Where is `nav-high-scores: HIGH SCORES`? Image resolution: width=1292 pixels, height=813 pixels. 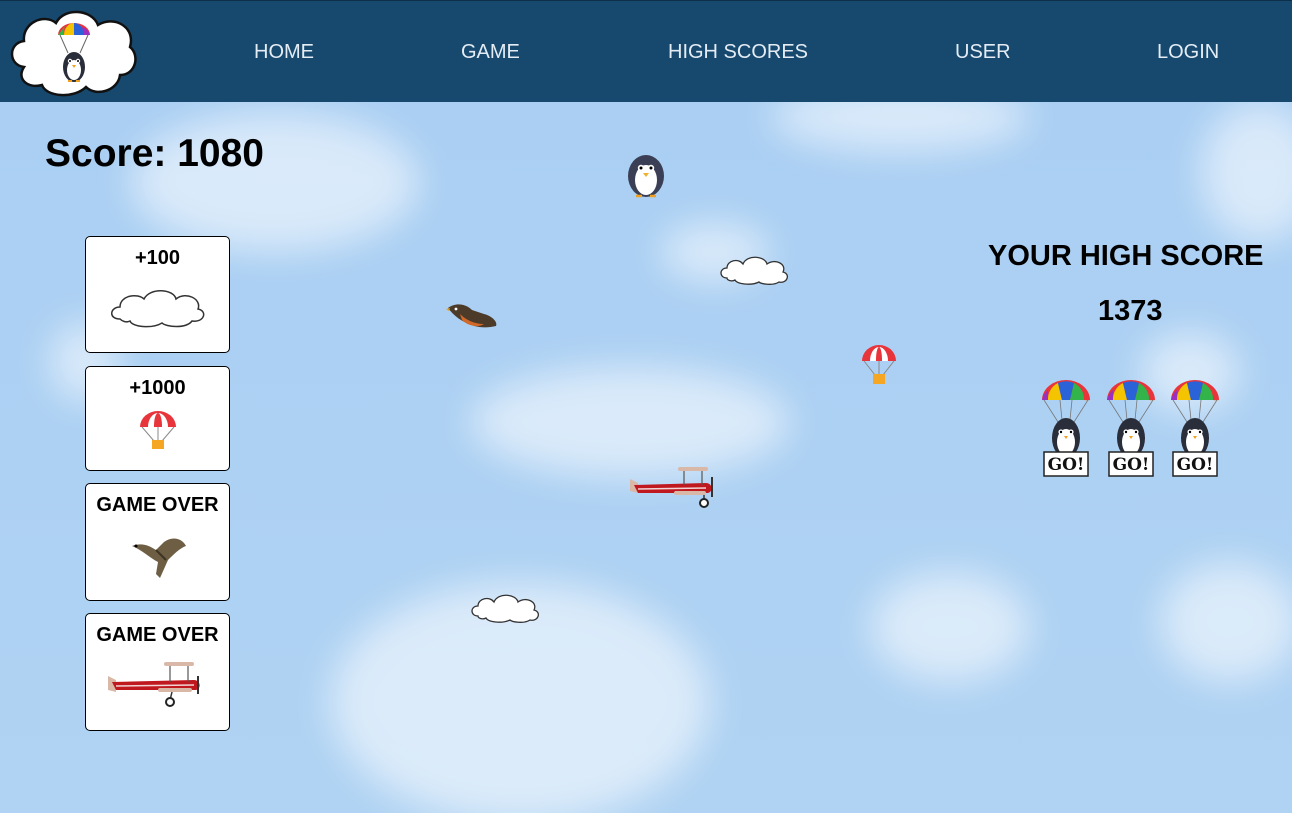 nav-high-scores: HIGH SCORES is located at coordinates (738, 52).